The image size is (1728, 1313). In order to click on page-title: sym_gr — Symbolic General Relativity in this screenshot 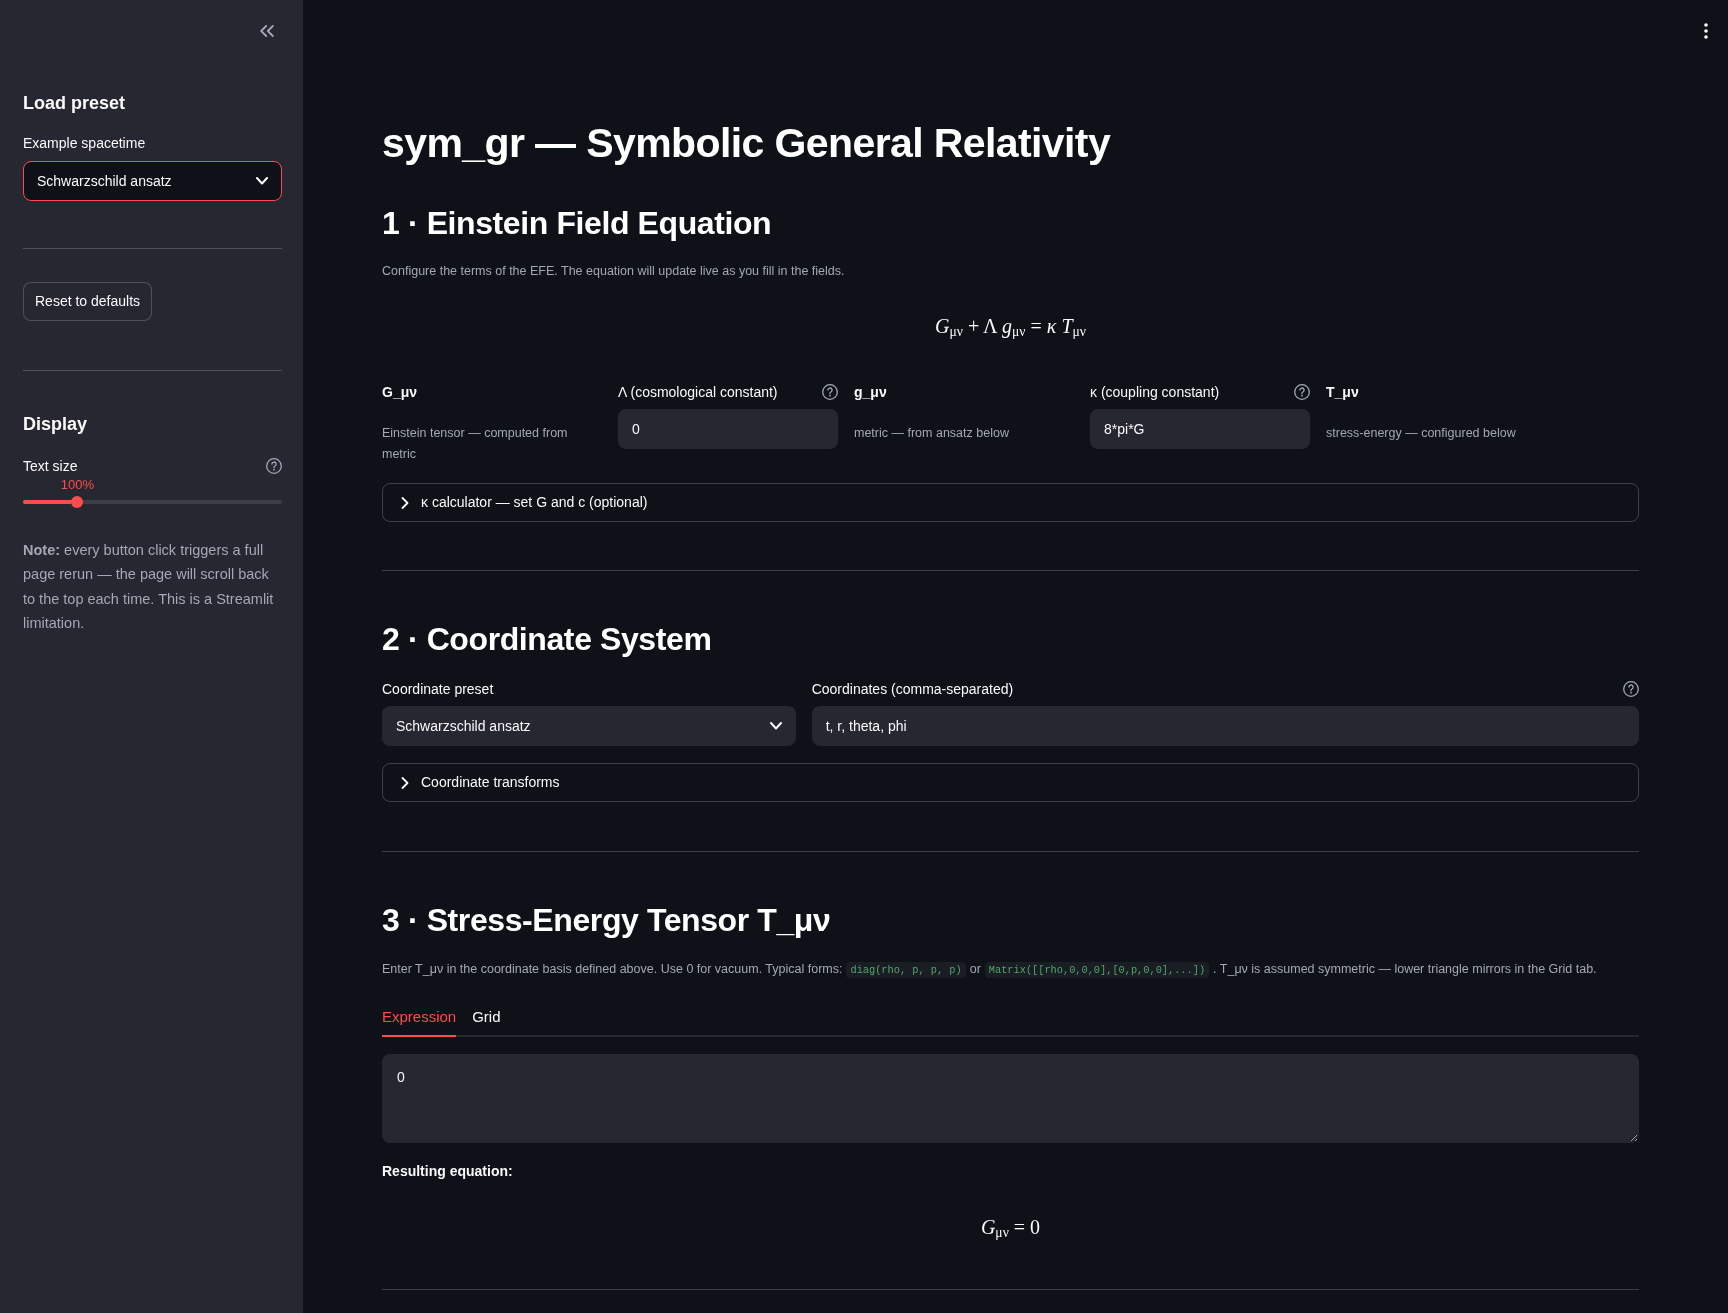, I will do `click(747, 143)`.